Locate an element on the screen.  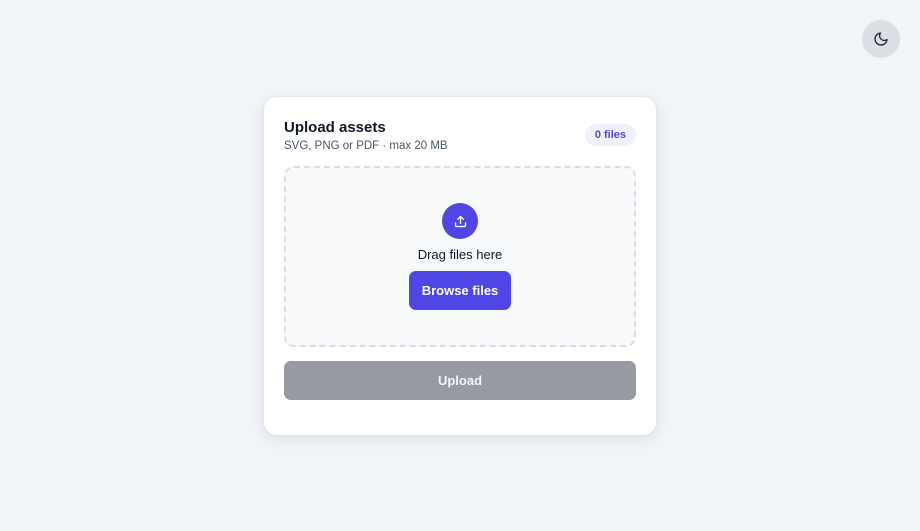
file-dropzone: Drag files here Browse files is located at coordinates (460, 256).